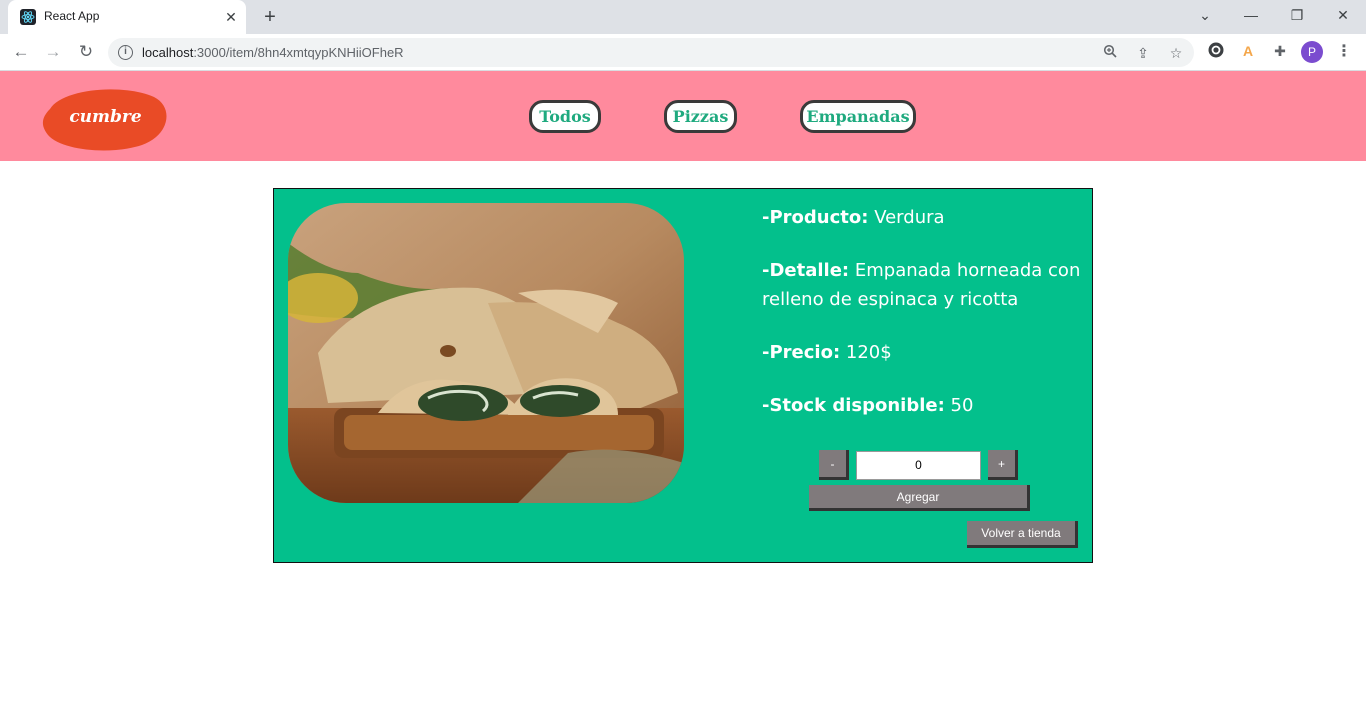  What do you see at coordinates (683, 17) in the screenshot?
I see `browser-tab-bar: React App ✕ + ⌄ — ❐ ✕` at bounding box center [683, 17].